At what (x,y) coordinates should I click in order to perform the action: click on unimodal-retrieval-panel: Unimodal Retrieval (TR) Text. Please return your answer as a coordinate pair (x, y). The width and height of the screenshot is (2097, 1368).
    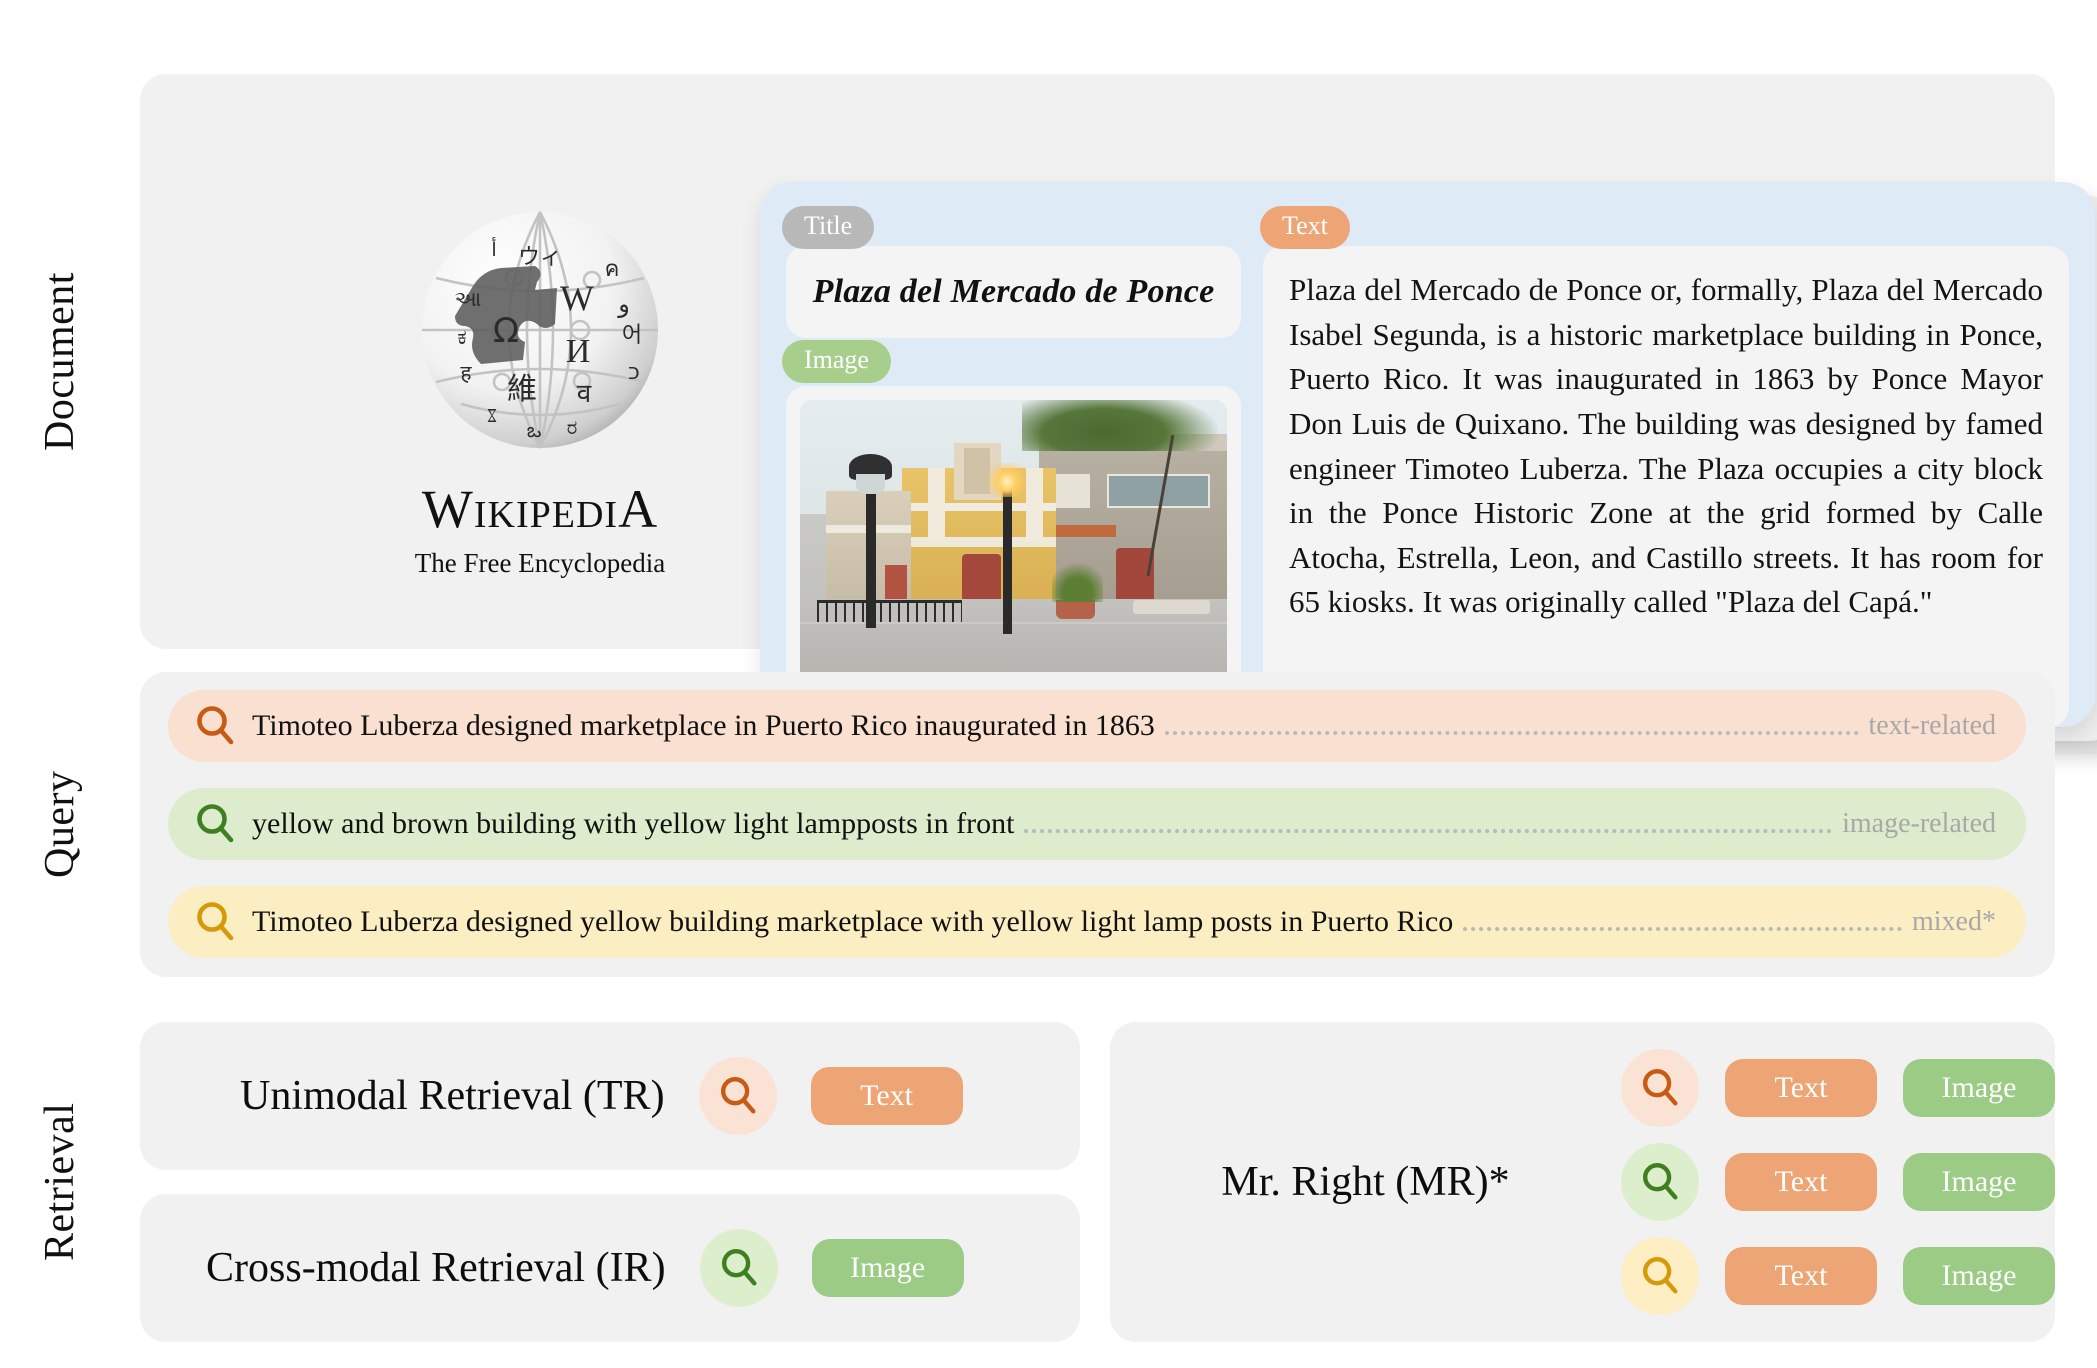
    Looking at the image, I should click on (610, 1096).